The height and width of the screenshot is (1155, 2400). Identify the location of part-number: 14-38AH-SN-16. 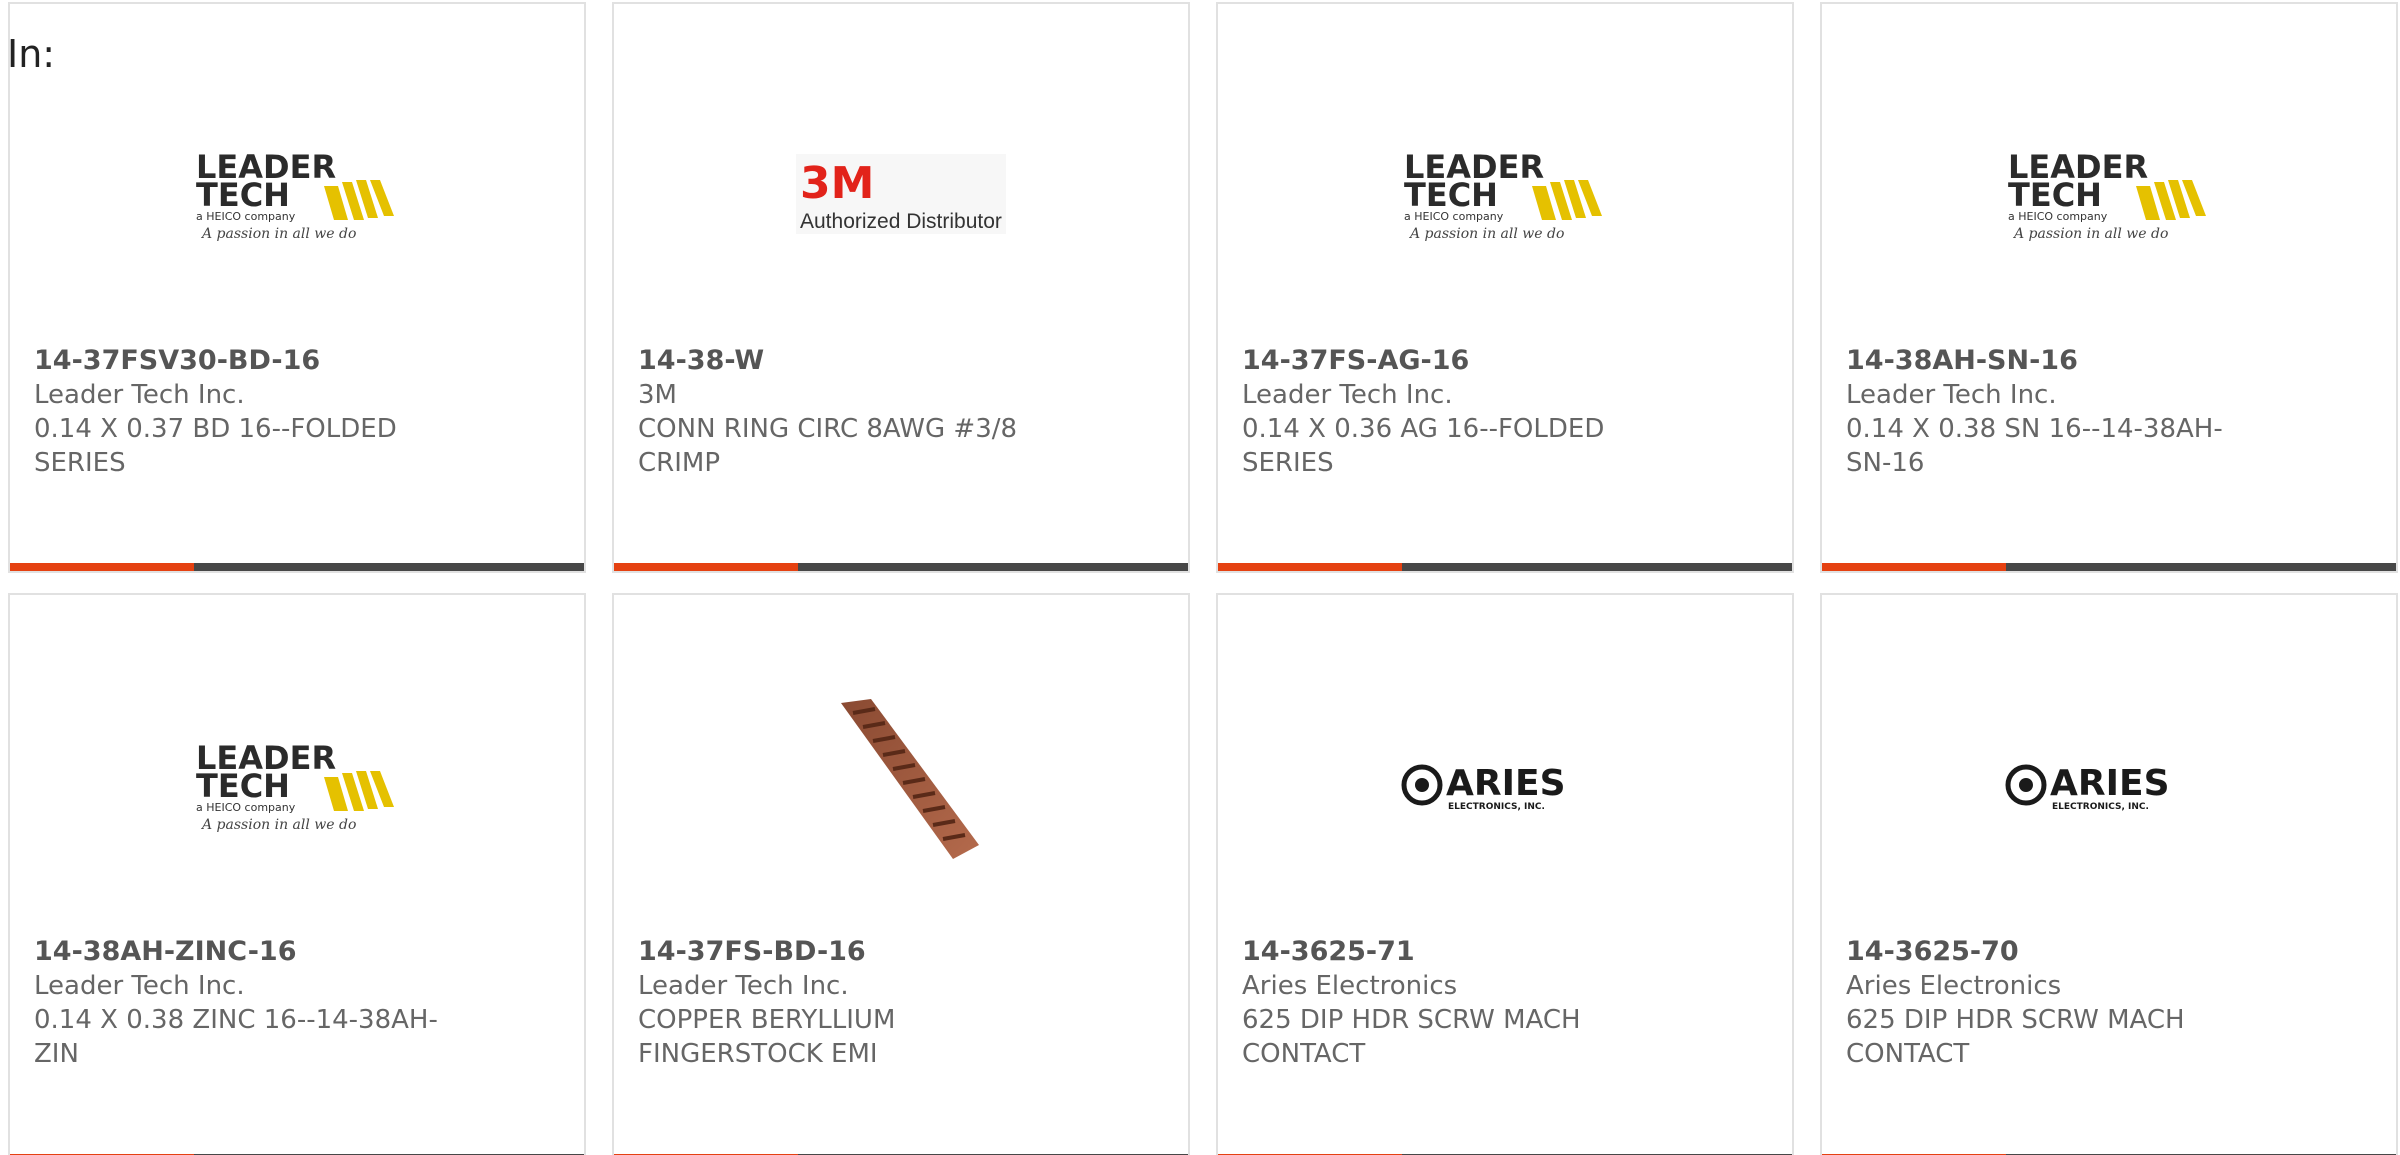
(2056, 361).